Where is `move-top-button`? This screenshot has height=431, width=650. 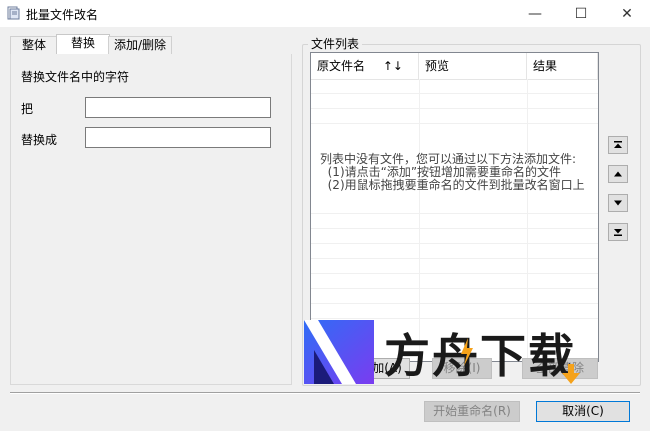 move-top-button is located at coordinates (618, 145).